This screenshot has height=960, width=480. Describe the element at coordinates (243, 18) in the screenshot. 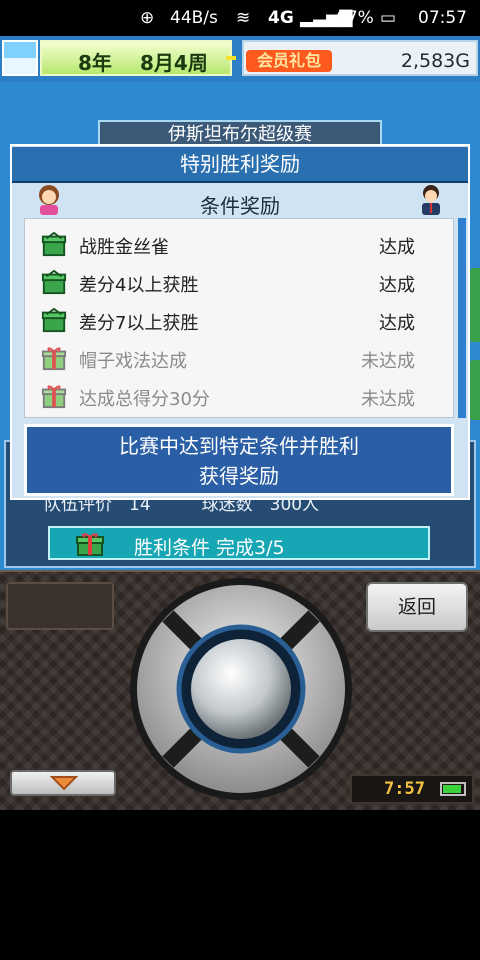

I see `wifi-icon: ≋` at that location.